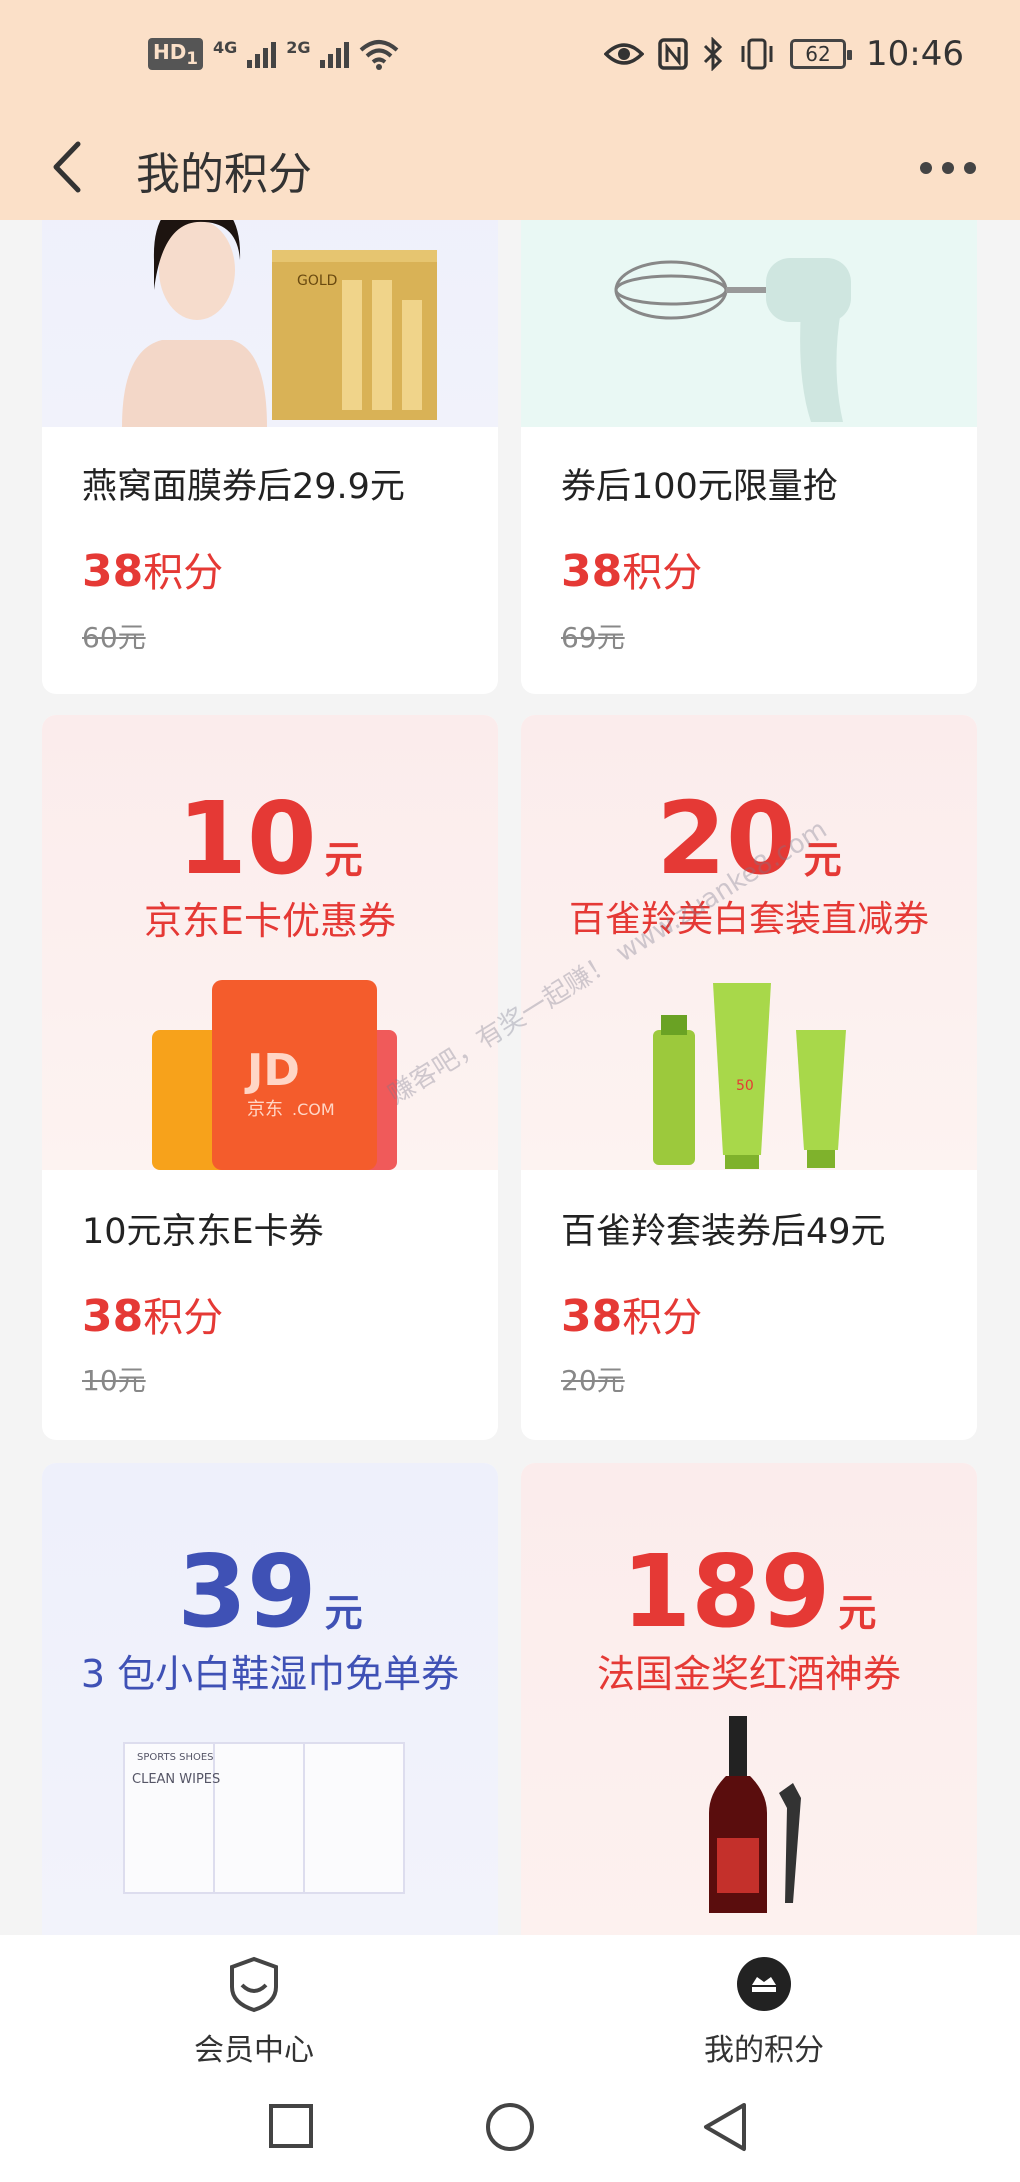  What do you see at coordinates (270, 942) in the screenshot?
I see `product-image-jd-card: 10 元 京东E卡优惠券 JD 京东 .COM` at bounding box center [270, 942].